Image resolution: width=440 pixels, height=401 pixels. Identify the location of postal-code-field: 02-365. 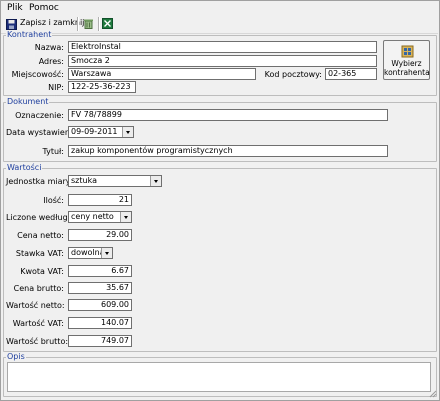
(351, 74).